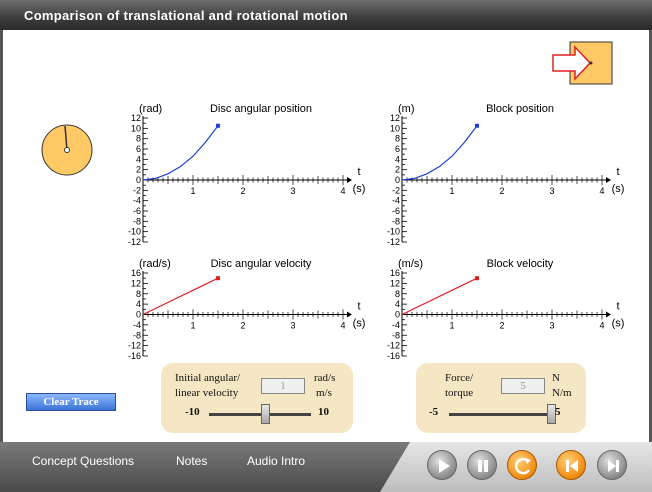 The image size is (652, 492). Describe the element at coordinates (261, 264) in the screenshot. I see `chart-title: Disc angular velocity` at that location.